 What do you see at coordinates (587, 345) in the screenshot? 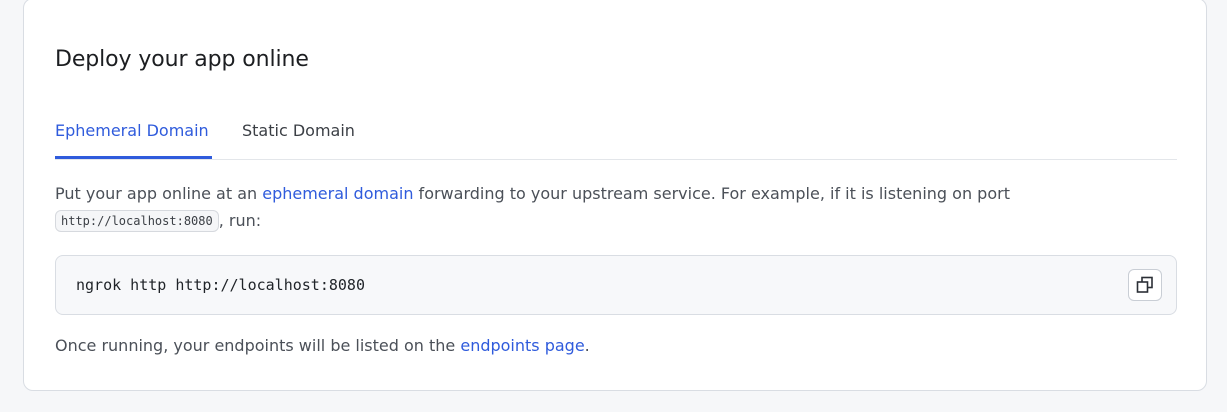
I see `endpoints-note-part2: .` at bounding box center [587, 345].